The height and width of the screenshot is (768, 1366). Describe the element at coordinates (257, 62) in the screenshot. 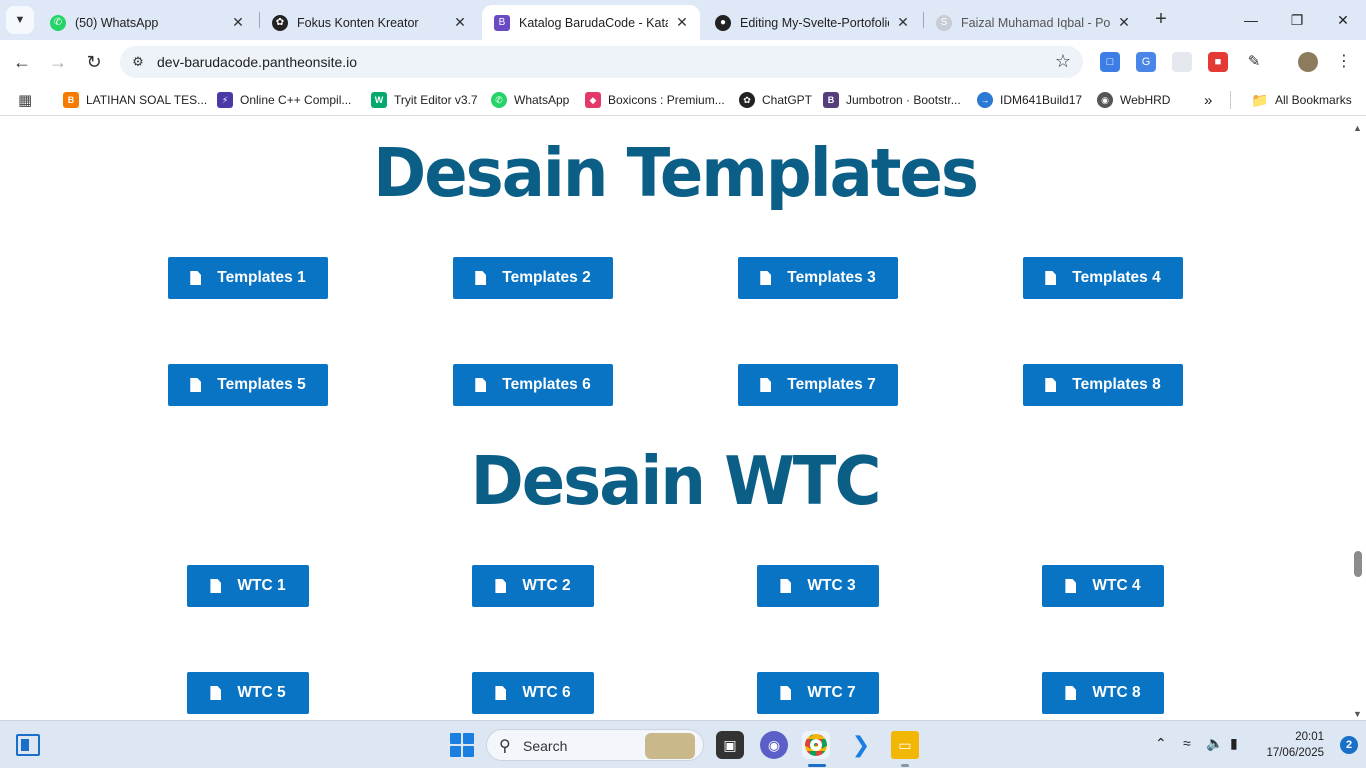

I see `address-url: dev-barudacode.pantheonsite.io` at that location.